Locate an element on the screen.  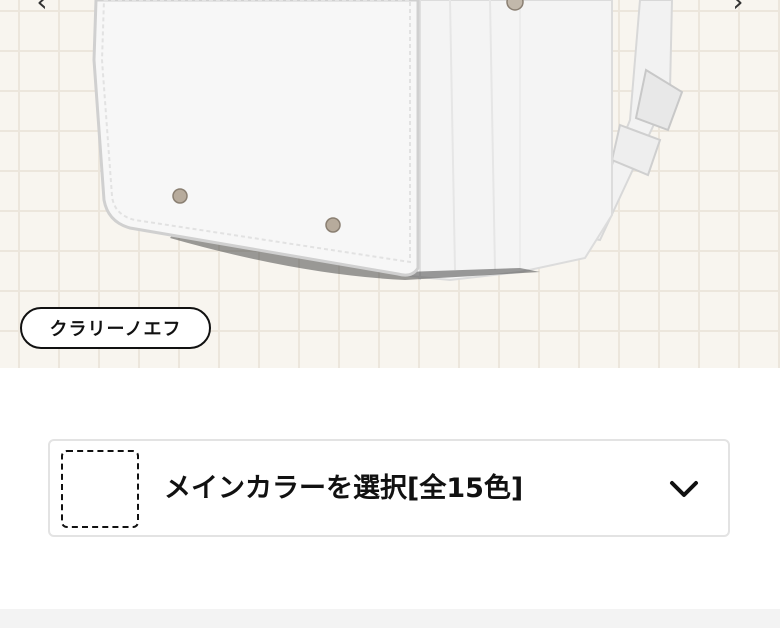
chevron-right-icon: › is located at coordinates (738, 8).